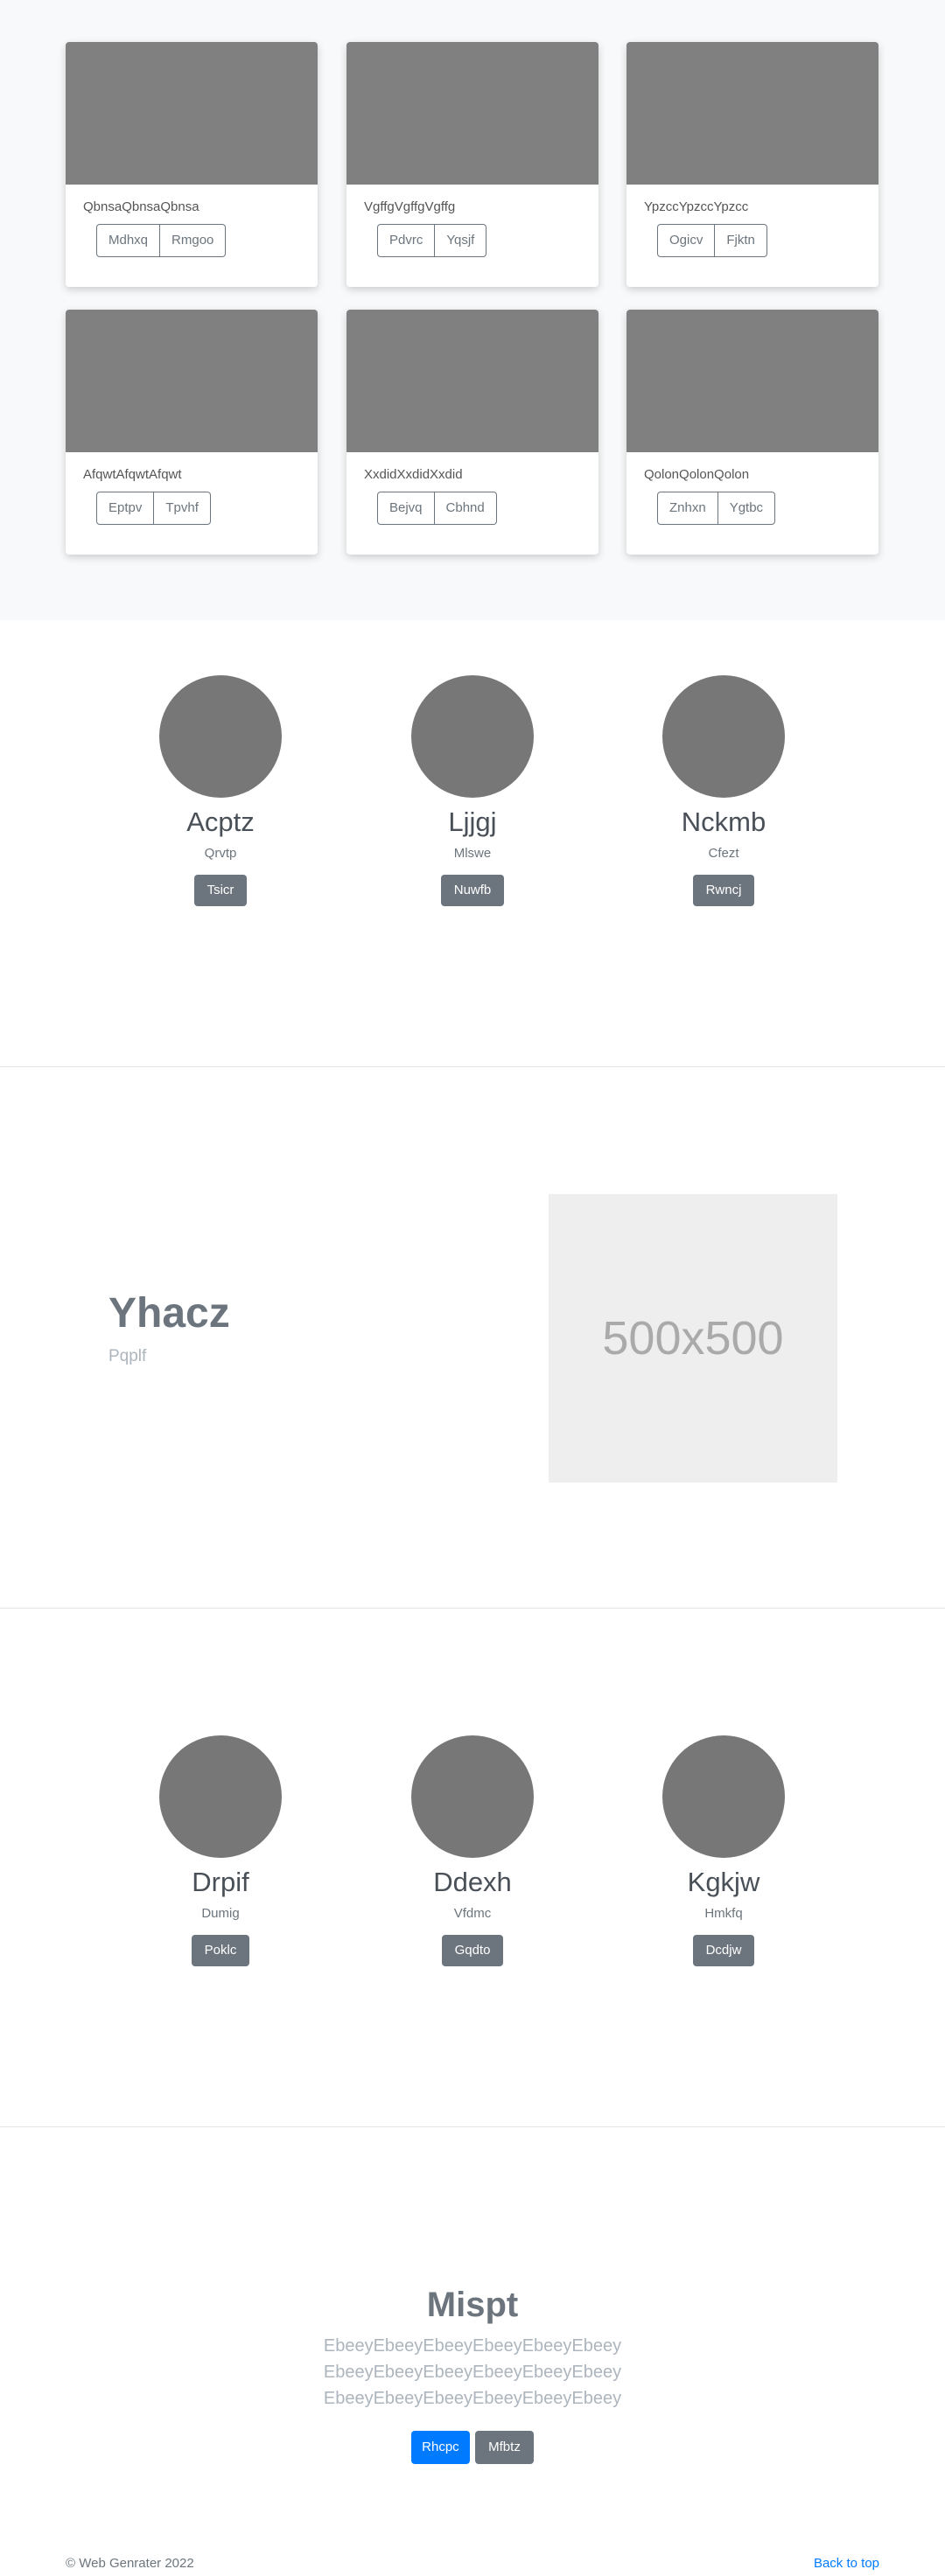 The height and width of the screenshot is (2576, 945). What do you see at coordinates (723, 1882) in the screenshot?
I see `member-name: Kgkjw` at bounding box center [723, 1882].